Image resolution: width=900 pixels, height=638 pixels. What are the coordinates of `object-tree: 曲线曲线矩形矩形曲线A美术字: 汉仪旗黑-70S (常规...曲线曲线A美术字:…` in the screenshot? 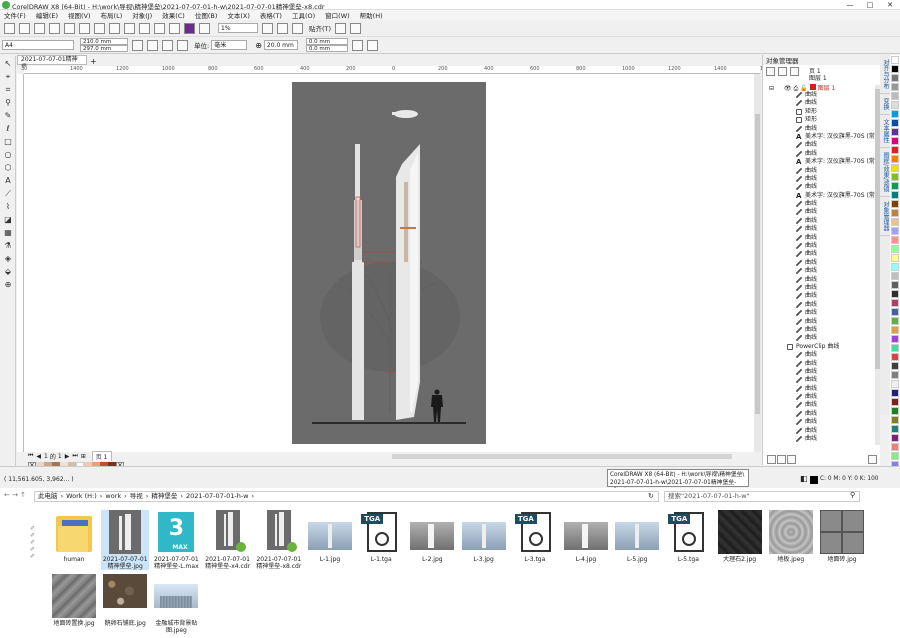 It's located at (819, 269).